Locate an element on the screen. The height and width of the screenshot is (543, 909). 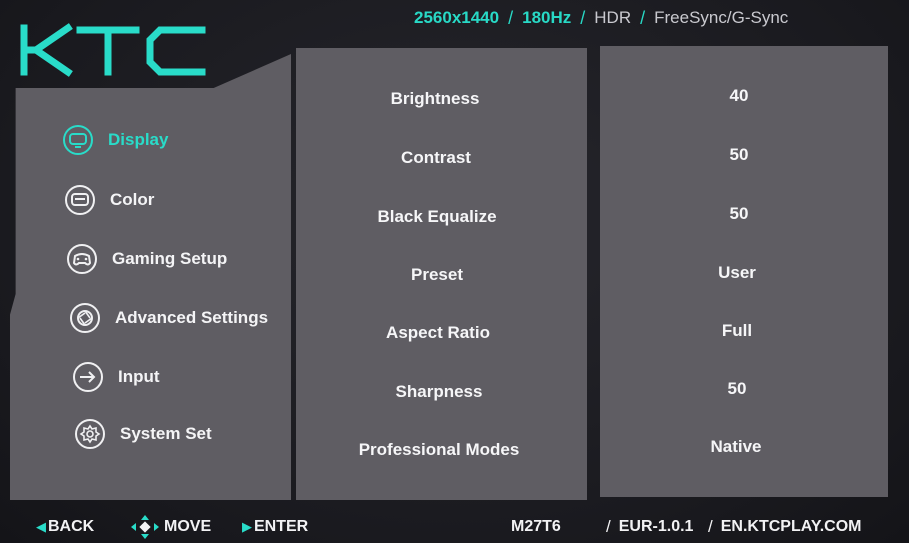
back-label: BACK is located at coordinates (71, 526).